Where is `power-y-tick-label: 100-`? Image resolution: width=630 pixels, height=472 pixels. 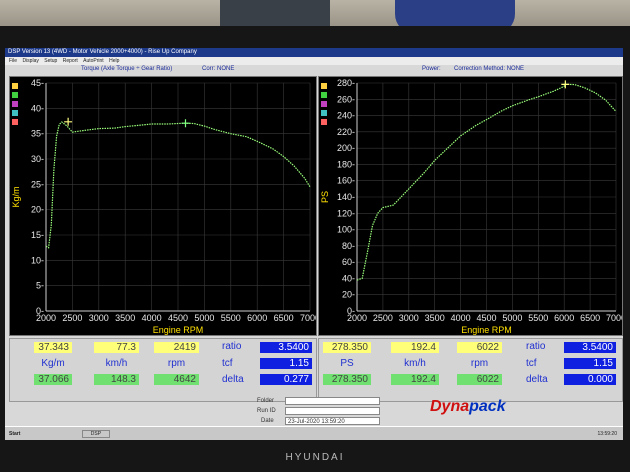
power-y-tick-label: 100- is located at coordinates (346, 230).